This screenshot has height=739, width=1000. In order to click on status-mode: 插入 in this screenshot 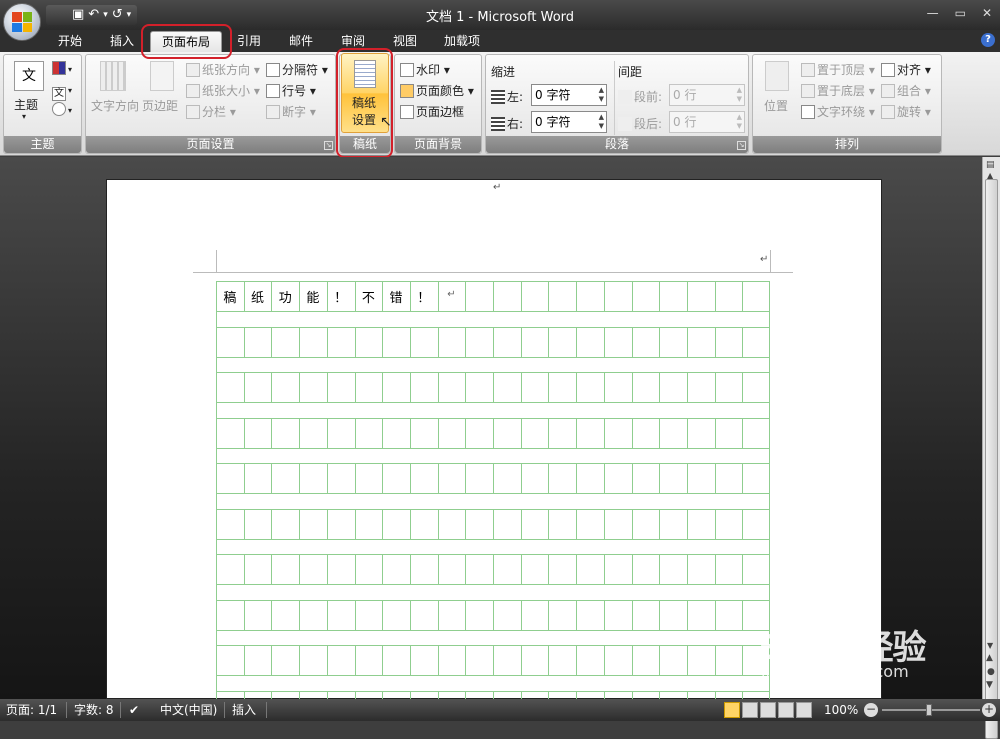, I will do `click(244, 710)`.